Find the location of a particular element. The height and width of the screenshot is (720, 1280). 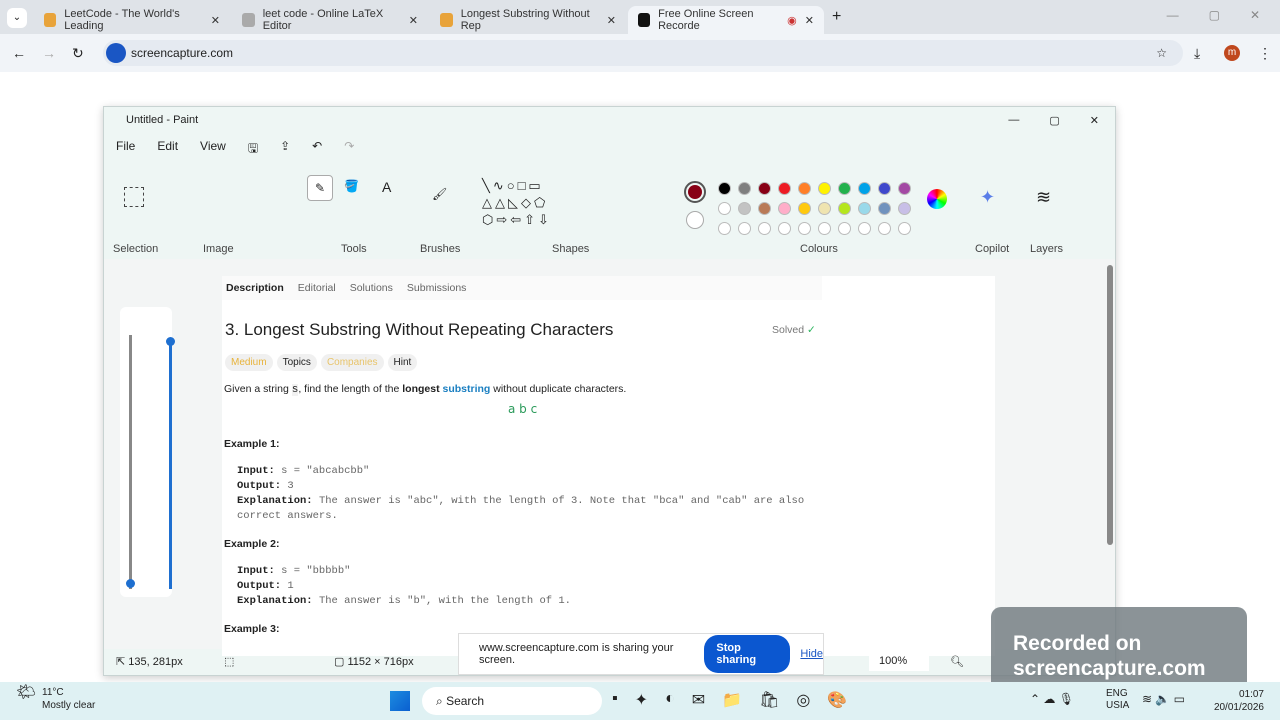

new-tab-button: + is located at coordinates (836, 17).